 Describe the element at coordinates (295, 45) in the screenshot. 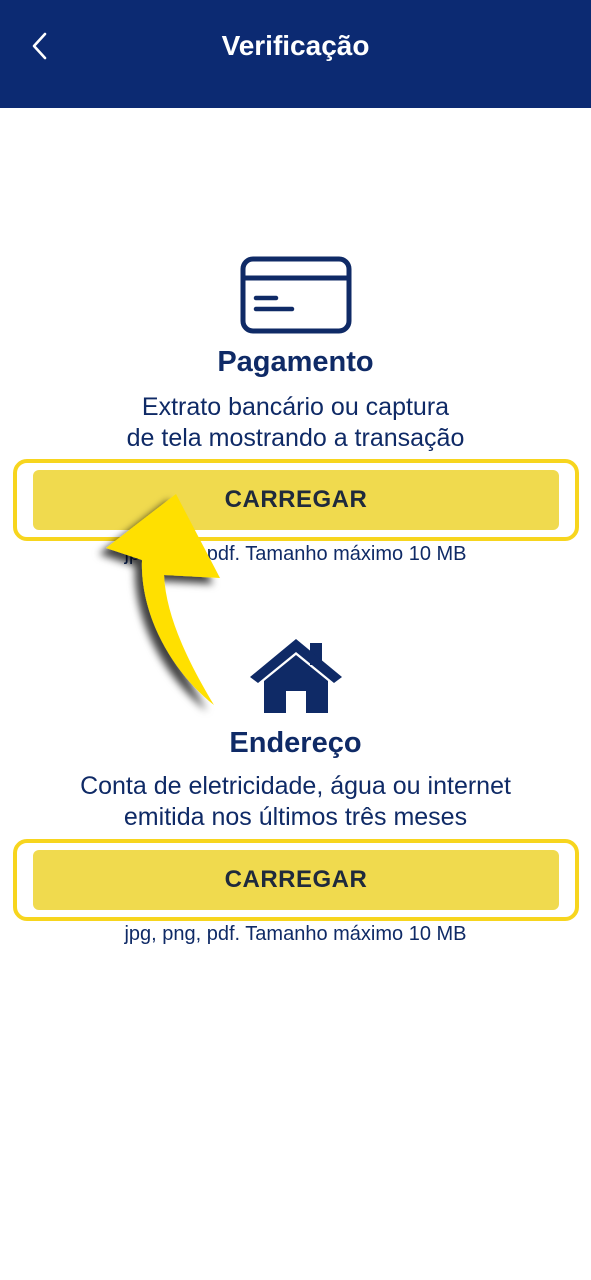

I see `page-title: Verificação` at that location.